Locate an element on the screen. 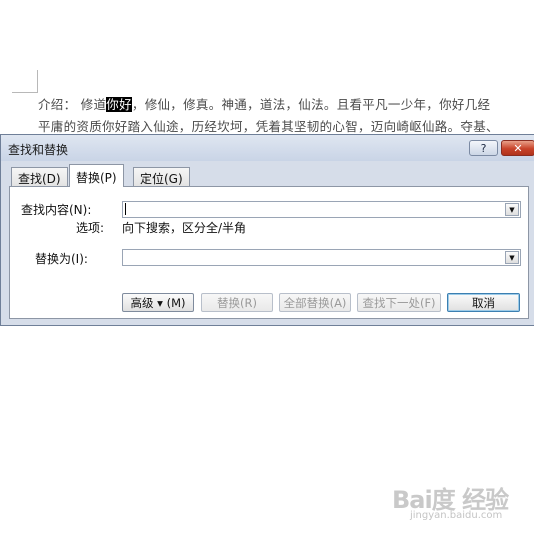  selected-text: 你好 is located at coordinates (119, 104).